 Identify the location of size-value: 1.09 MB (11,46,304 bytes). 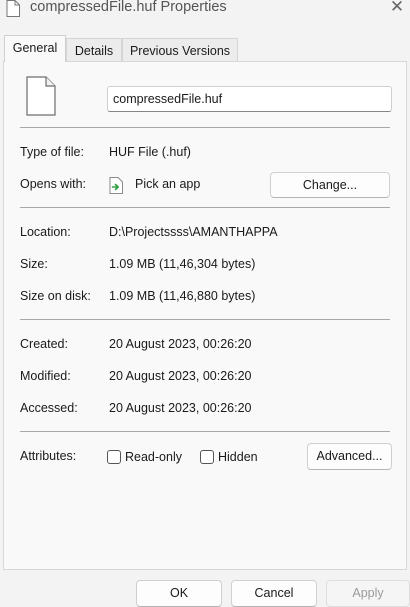
(182, 264).